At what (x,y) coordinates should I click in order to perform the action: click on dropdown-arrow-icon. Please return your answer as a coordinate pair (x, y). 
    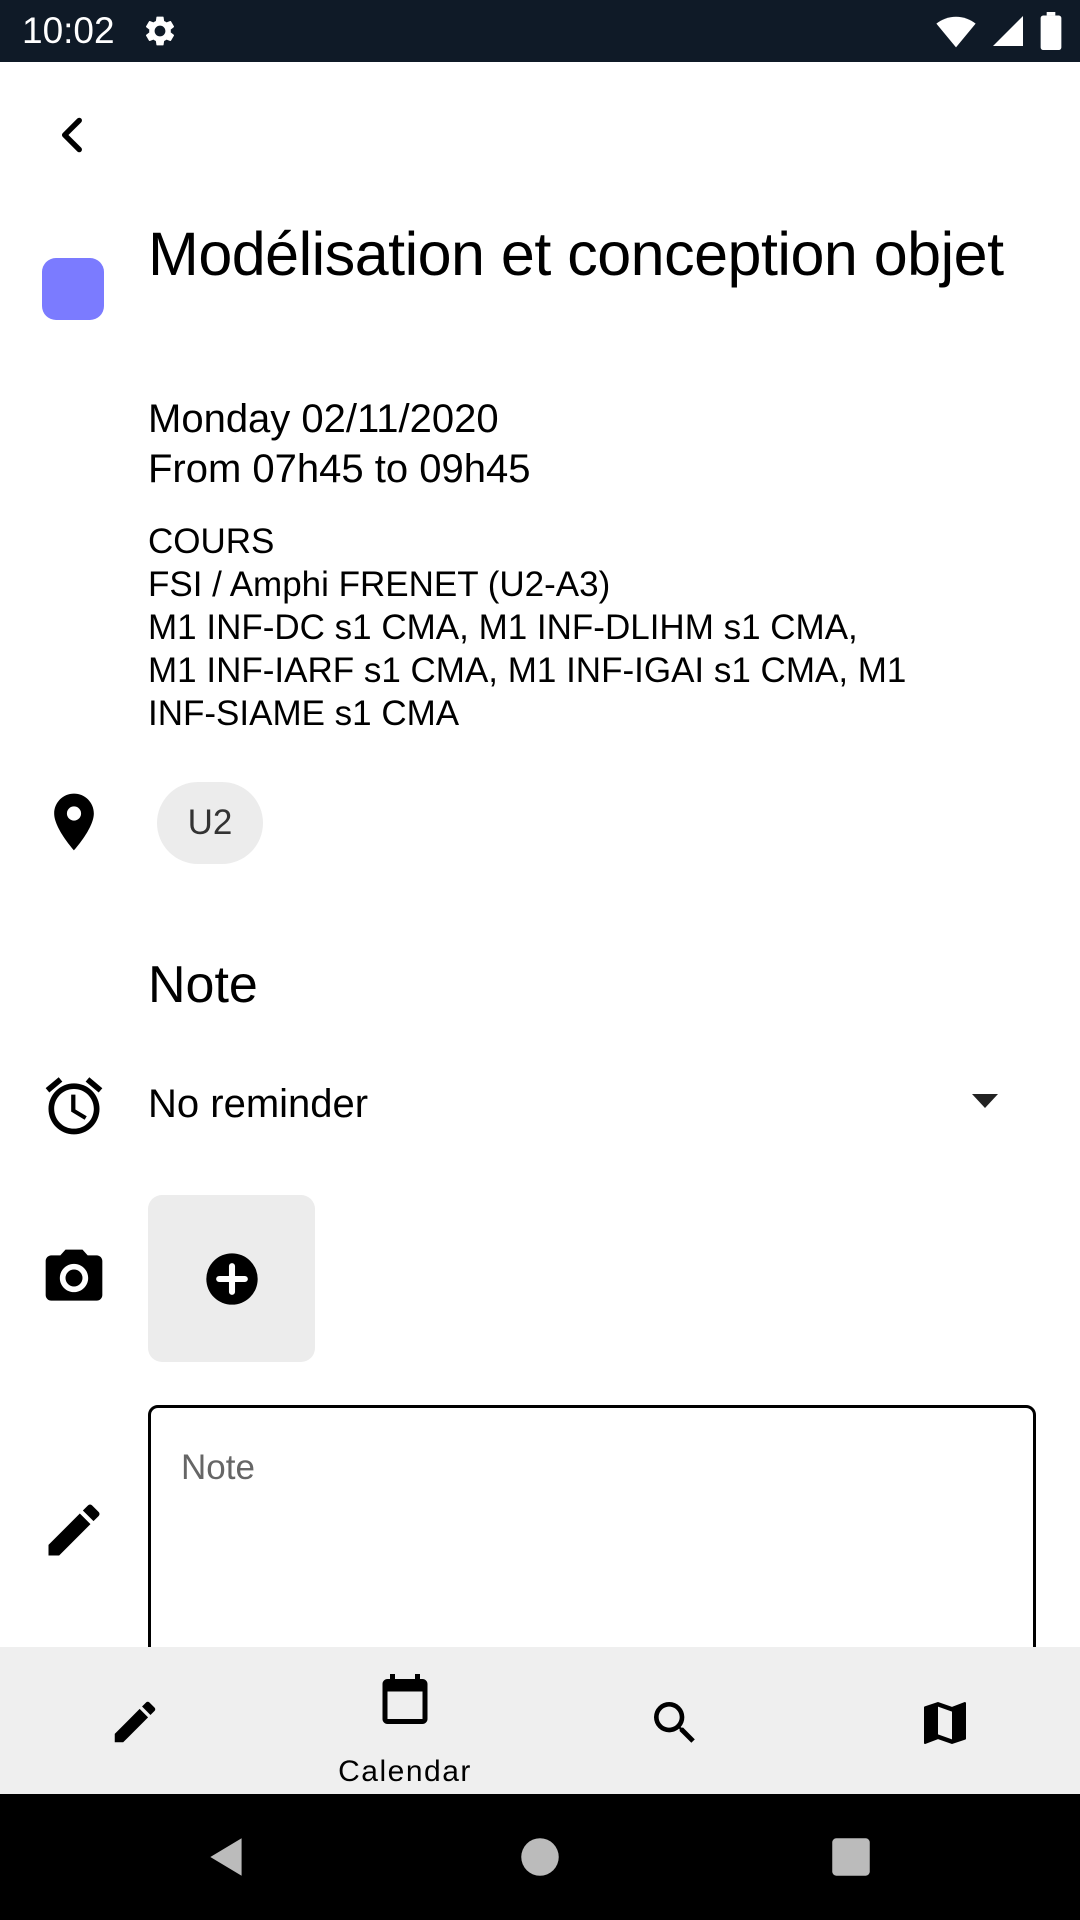
    Looking at the image, I should click on (985, 1101).